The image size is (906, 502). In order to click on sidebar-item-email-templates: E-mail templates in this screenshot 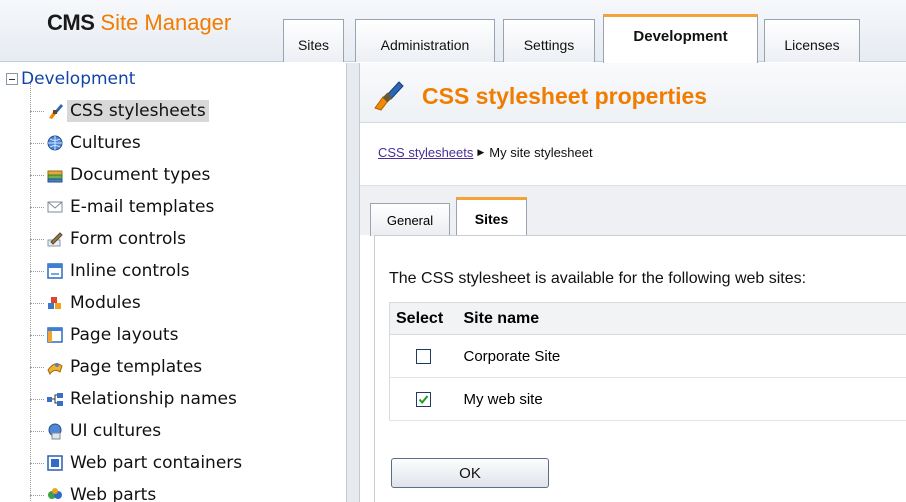, I will do `click(123, 207)`.